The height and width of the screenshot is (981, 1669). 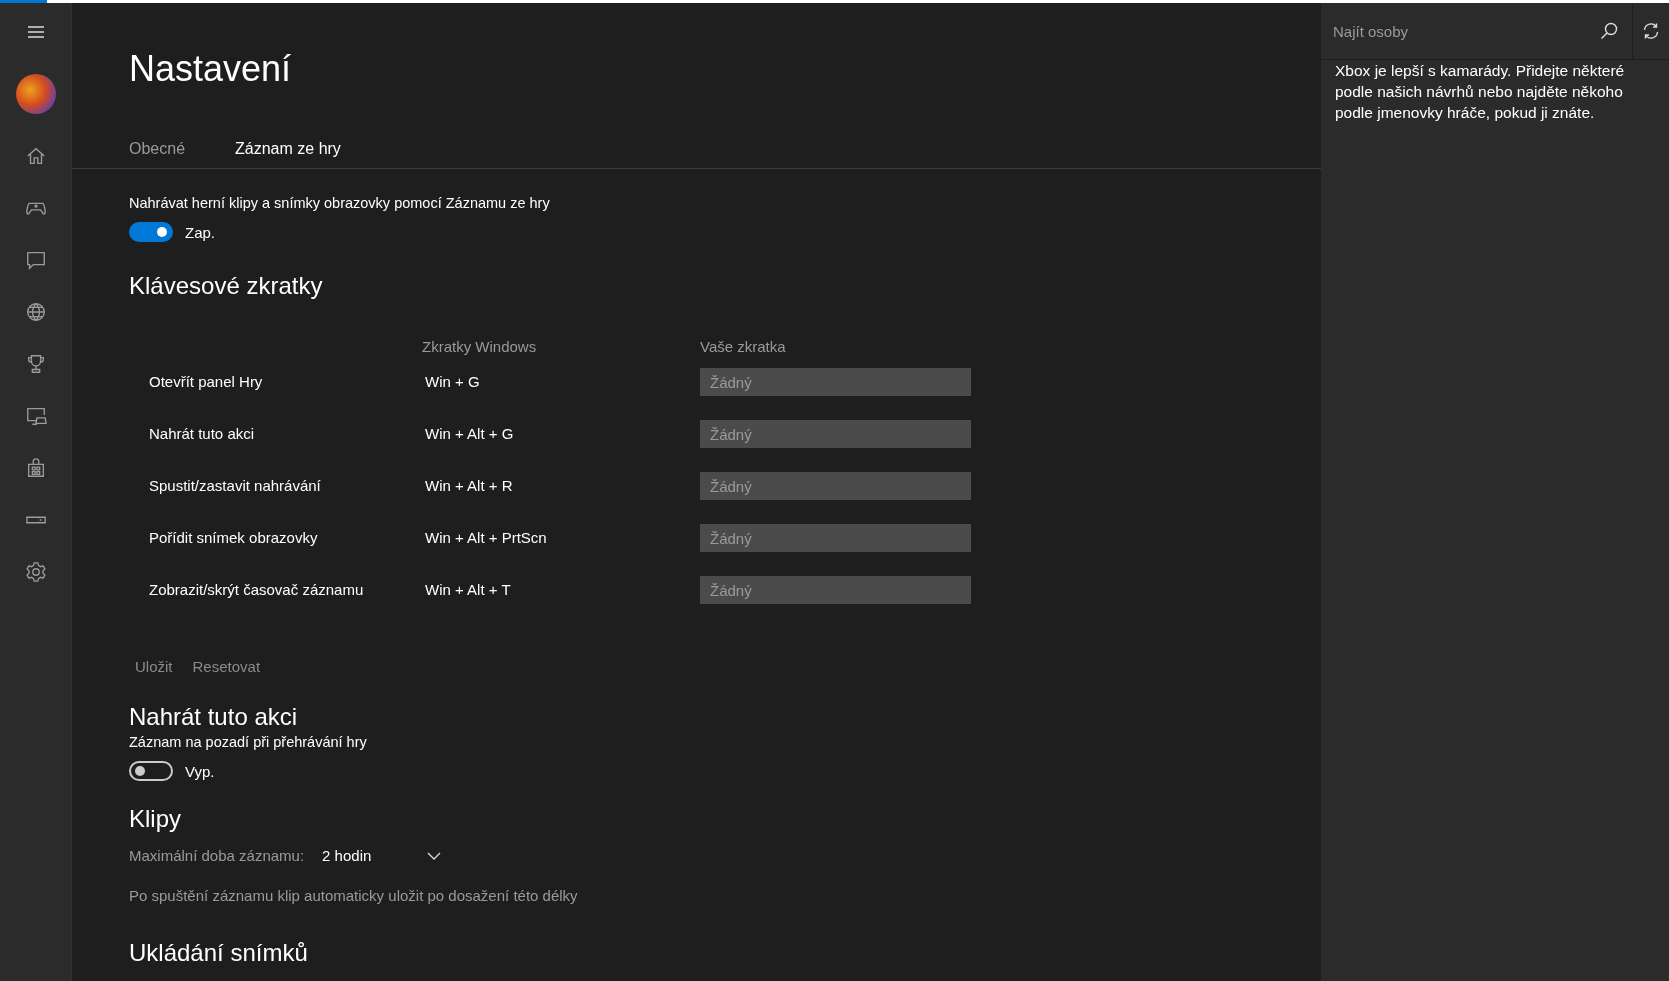 What do you see at coordinates (479, 347) in the screenshot?
I see `column-header: Zkratky Windows` at bounding box center [479, 347].